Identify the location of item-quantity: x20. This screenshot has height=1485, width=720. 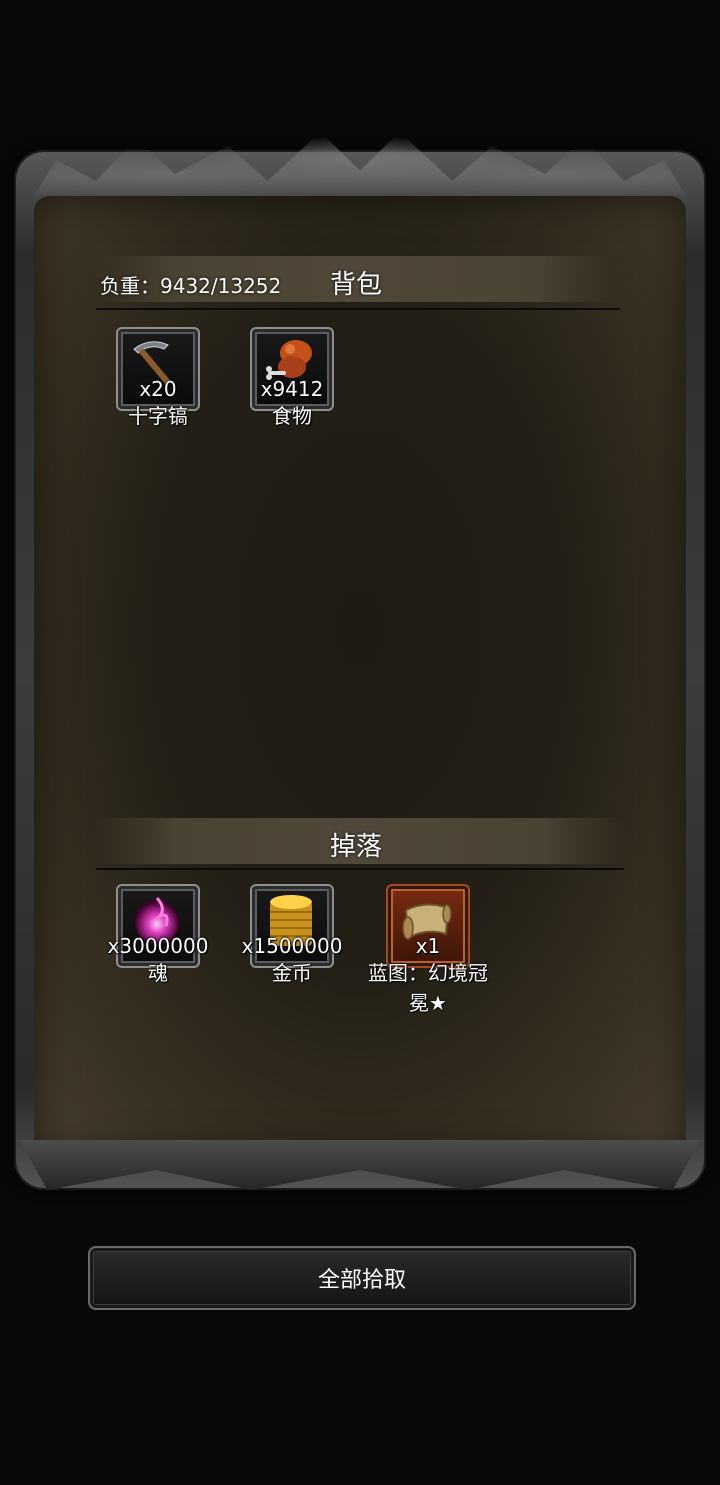
(158, 389).